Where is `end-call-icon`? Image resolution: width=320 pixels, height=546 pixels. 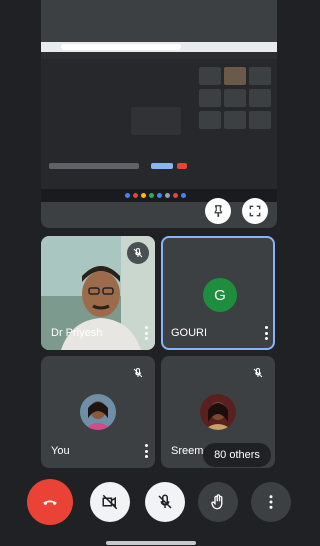 end-call-icon is located at coordinates (50, 502).